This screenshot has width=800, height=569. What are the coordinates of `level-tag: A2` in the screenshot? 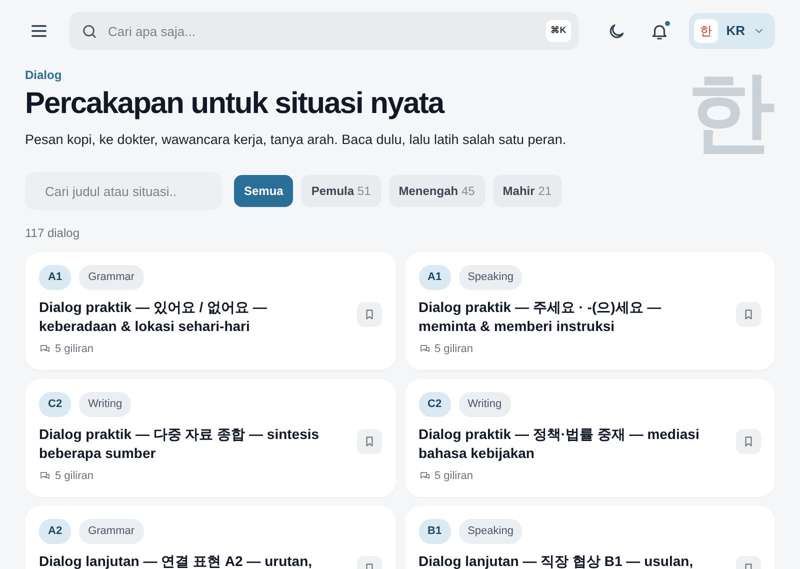 It's located at (55, 531).